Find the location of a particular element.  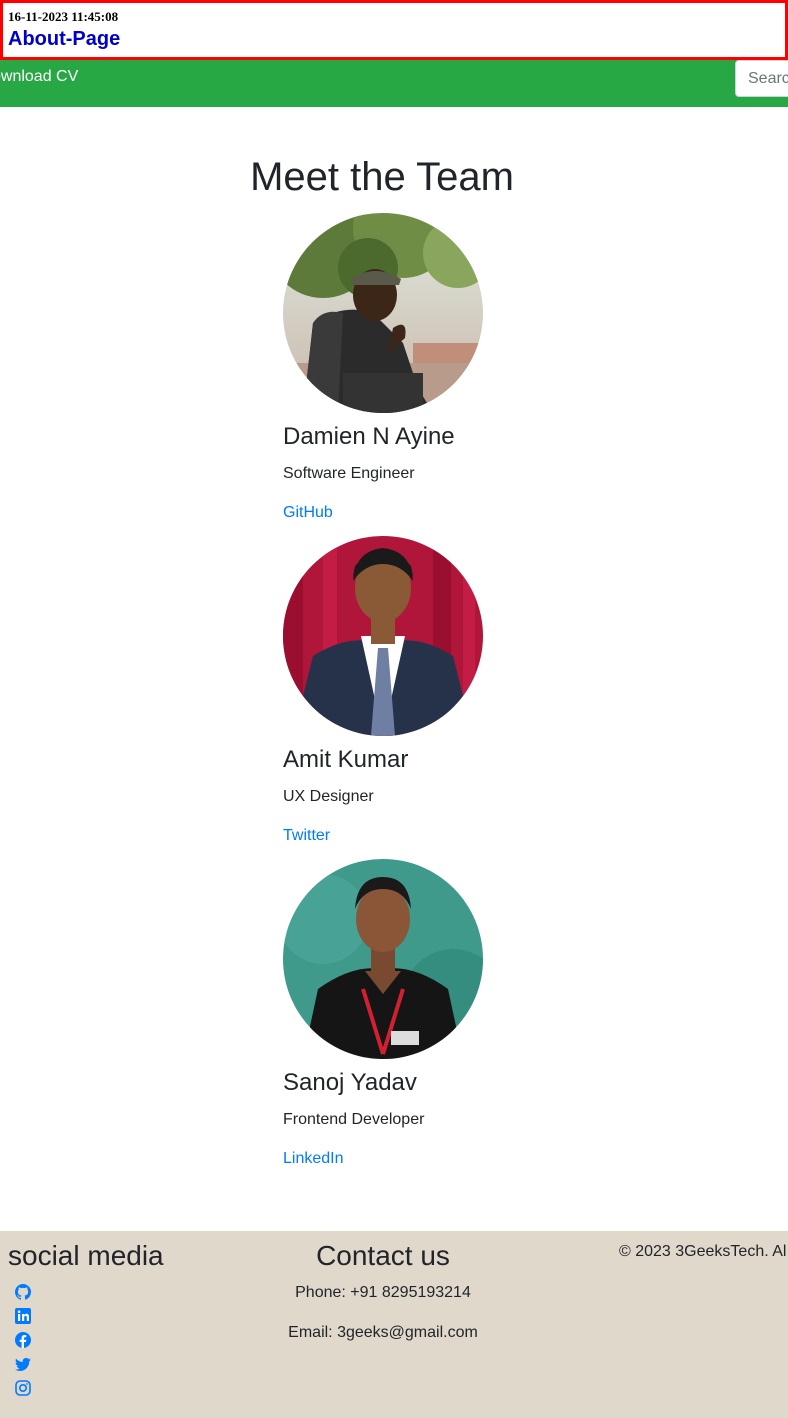

twitter-icon is located at coordinates (23, 1364).